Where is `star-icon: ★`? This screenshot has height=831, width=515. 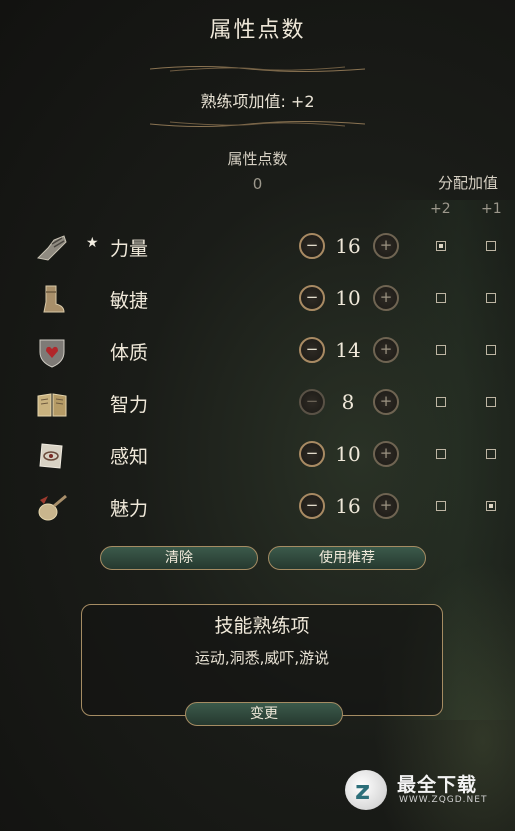 star-icon: ★ is located at coordinates (92, 243).